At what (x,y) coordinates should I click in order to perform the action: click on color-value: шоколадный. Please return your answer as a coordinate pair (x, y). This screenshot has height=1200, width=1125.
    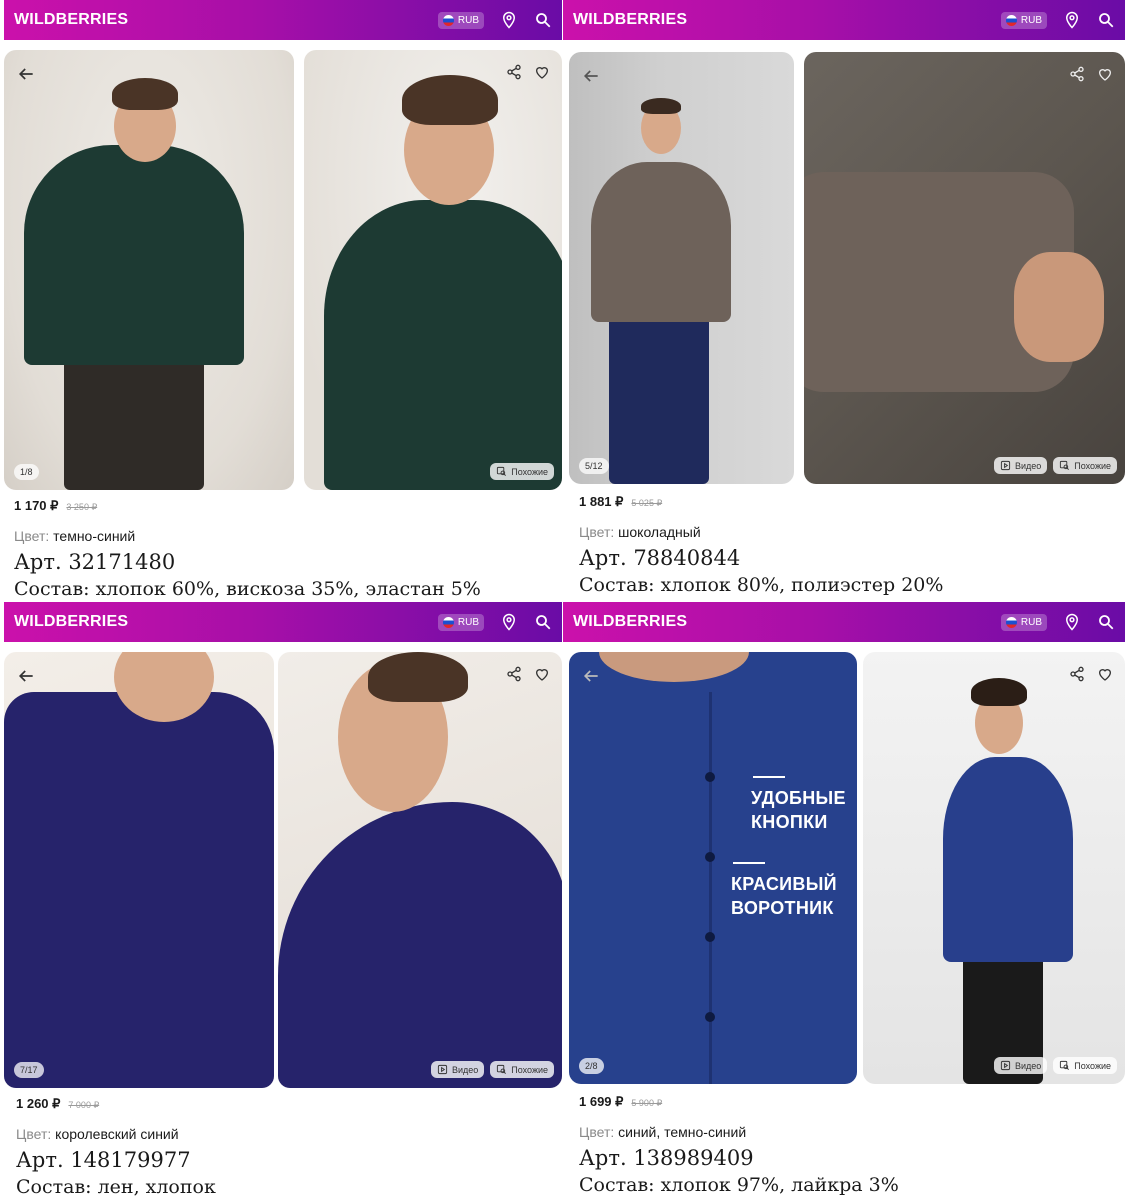
    Looking at the image, I should click on (659, 532).